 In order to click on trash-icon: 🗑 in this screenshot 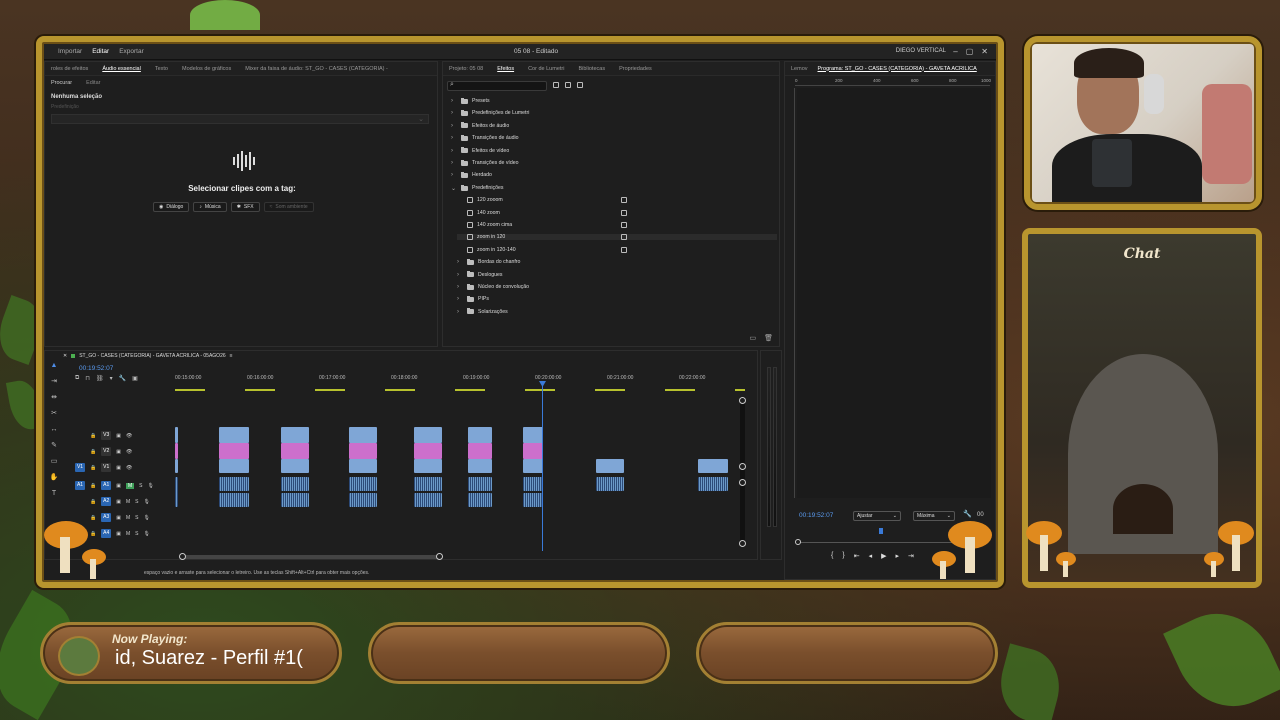, I will do `click(768, 338)`.